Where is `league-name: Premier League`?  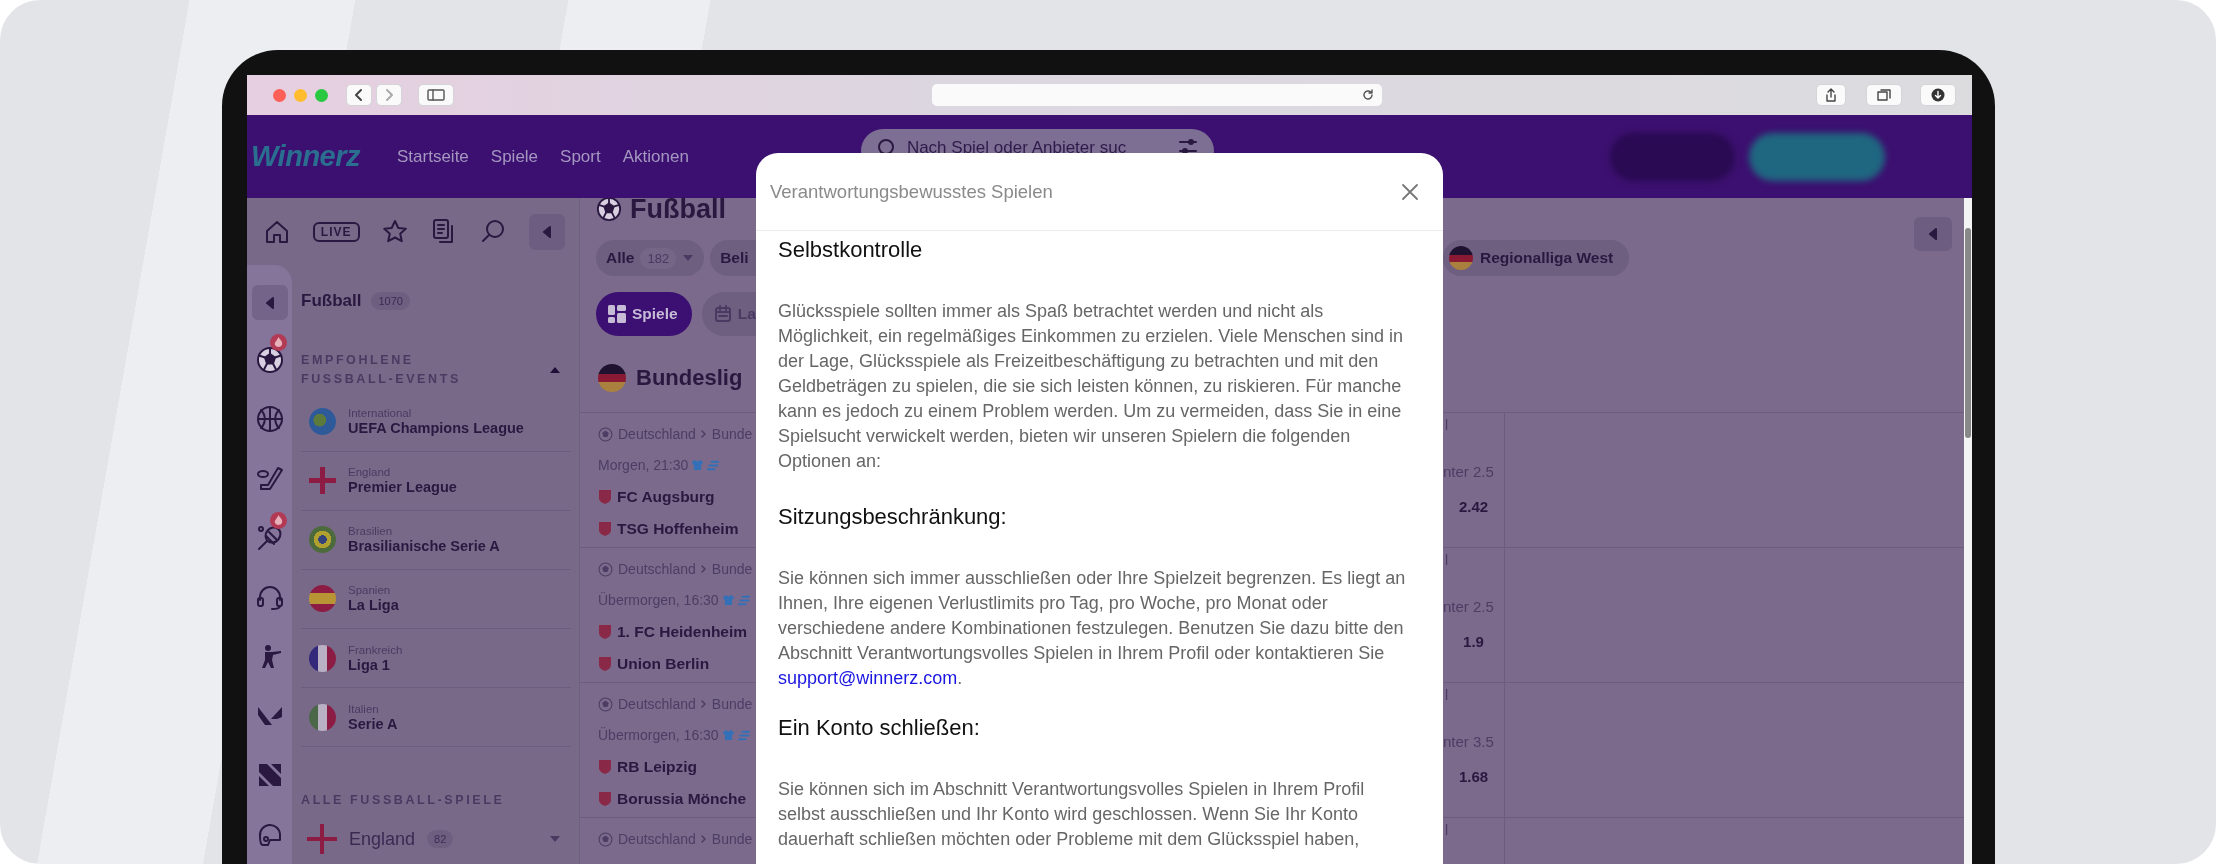
league-name: Premier League is located at coordinates (402, 487).